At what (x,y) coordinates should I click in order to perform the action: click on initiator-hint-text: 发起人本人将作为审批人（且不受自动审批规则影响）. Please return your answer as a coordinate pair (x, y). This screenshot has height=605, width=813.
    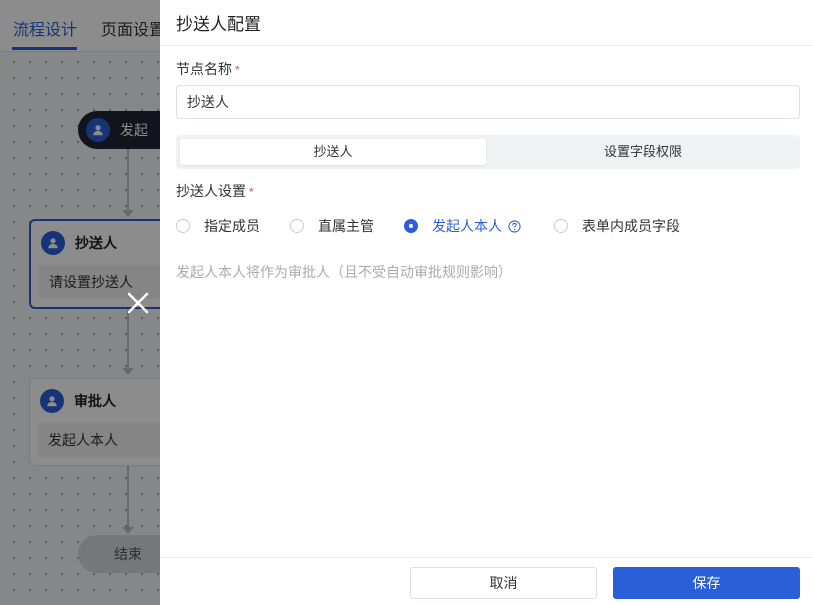
    Looking at the image, I should click on (344, 272).